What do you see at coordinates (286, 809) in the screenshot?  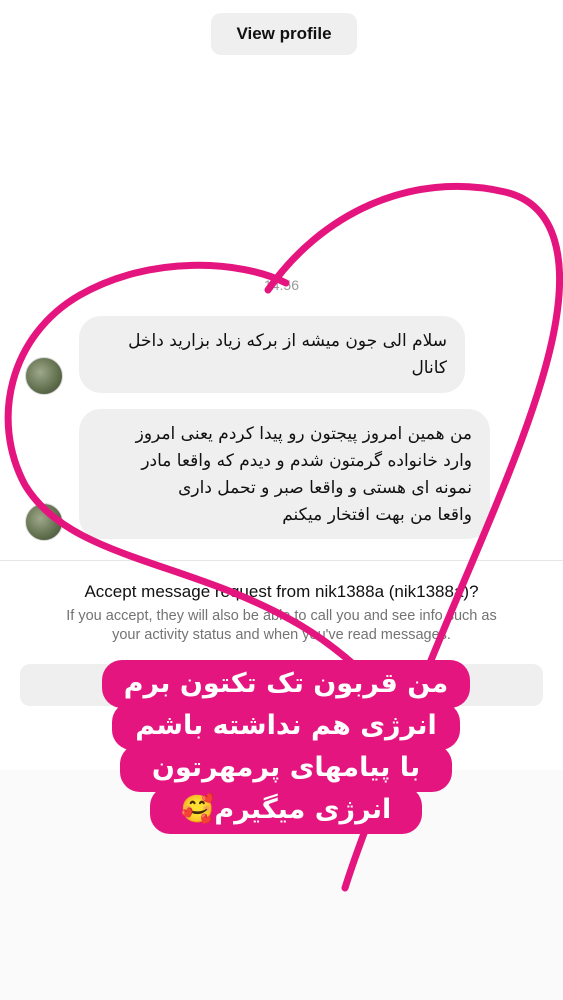 I see `sticker-line: انرژی میگیرم🥰` at bounding box center [286, 809].